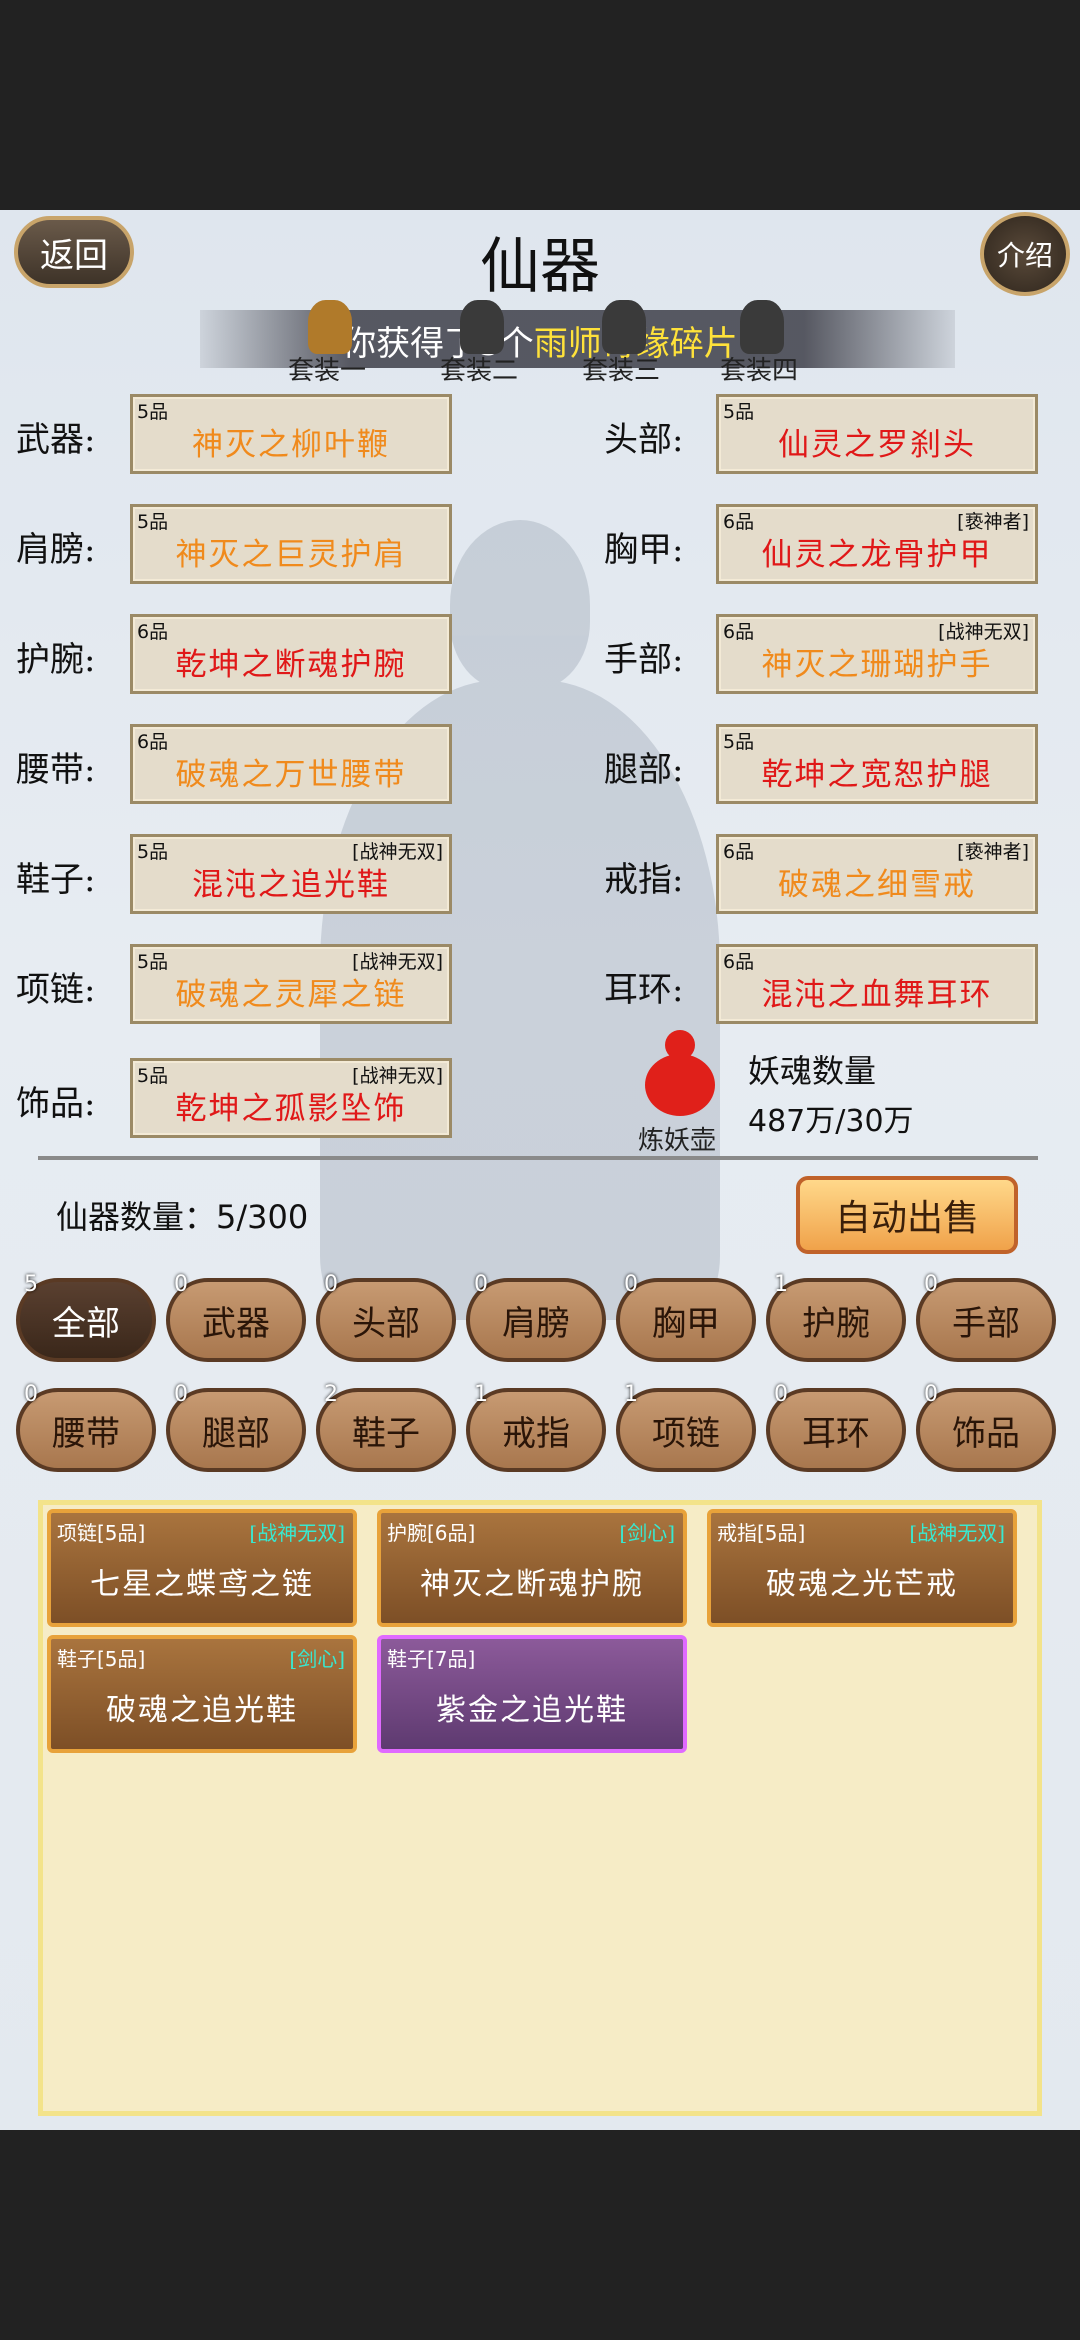 This screenshot has width=1080, height=2340. I want to click on slot-item-name: 混沌之追光鞋, so click(291, 885).